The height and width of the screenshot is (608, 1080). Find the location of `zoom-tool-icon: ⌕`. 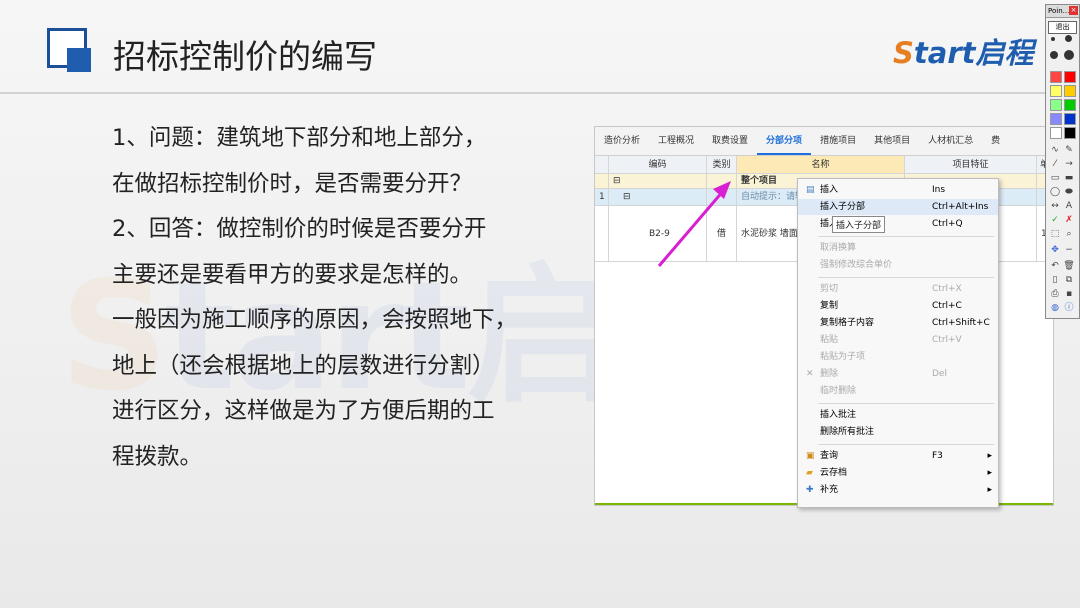

zoom-tool-icon: ⌕ is located at coordinates (1069, 234).